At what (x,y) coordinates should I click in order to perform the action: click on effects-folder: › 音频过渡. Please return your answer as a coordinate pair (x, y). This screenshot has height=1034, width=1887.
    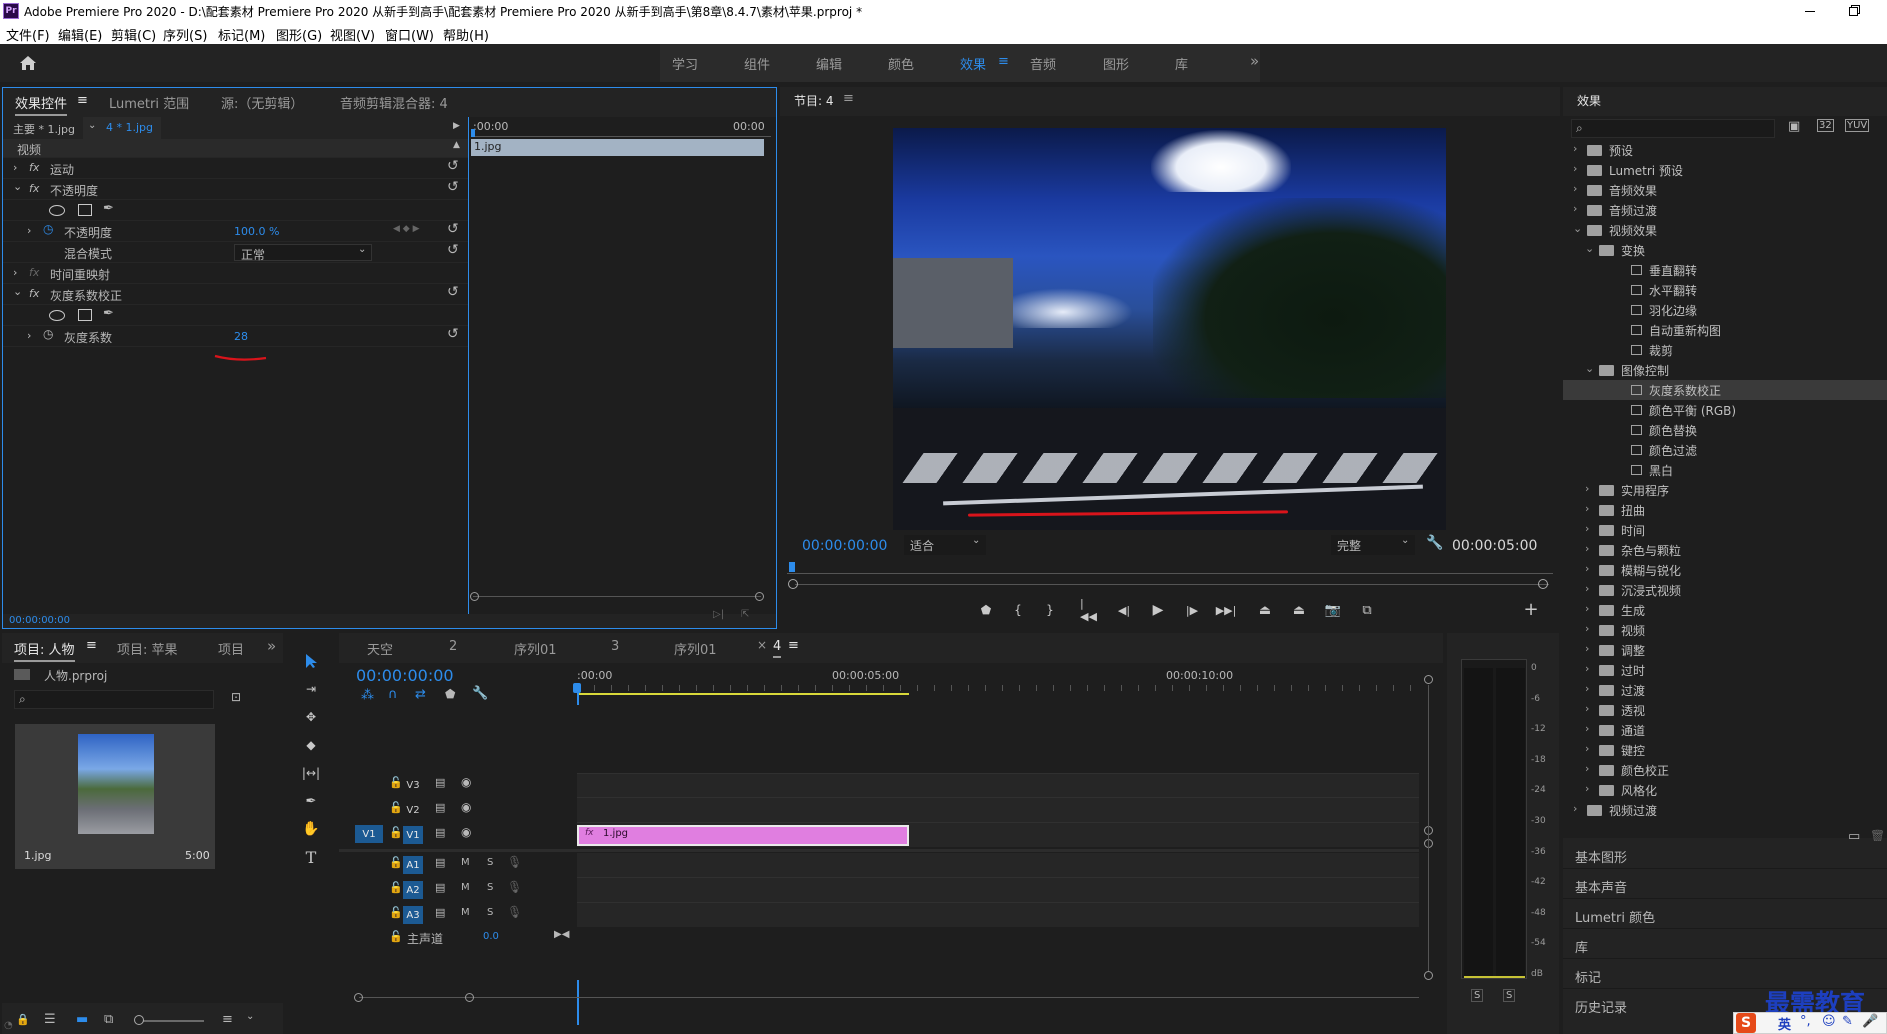
    Looking at the image, I should click on (1725, 210).